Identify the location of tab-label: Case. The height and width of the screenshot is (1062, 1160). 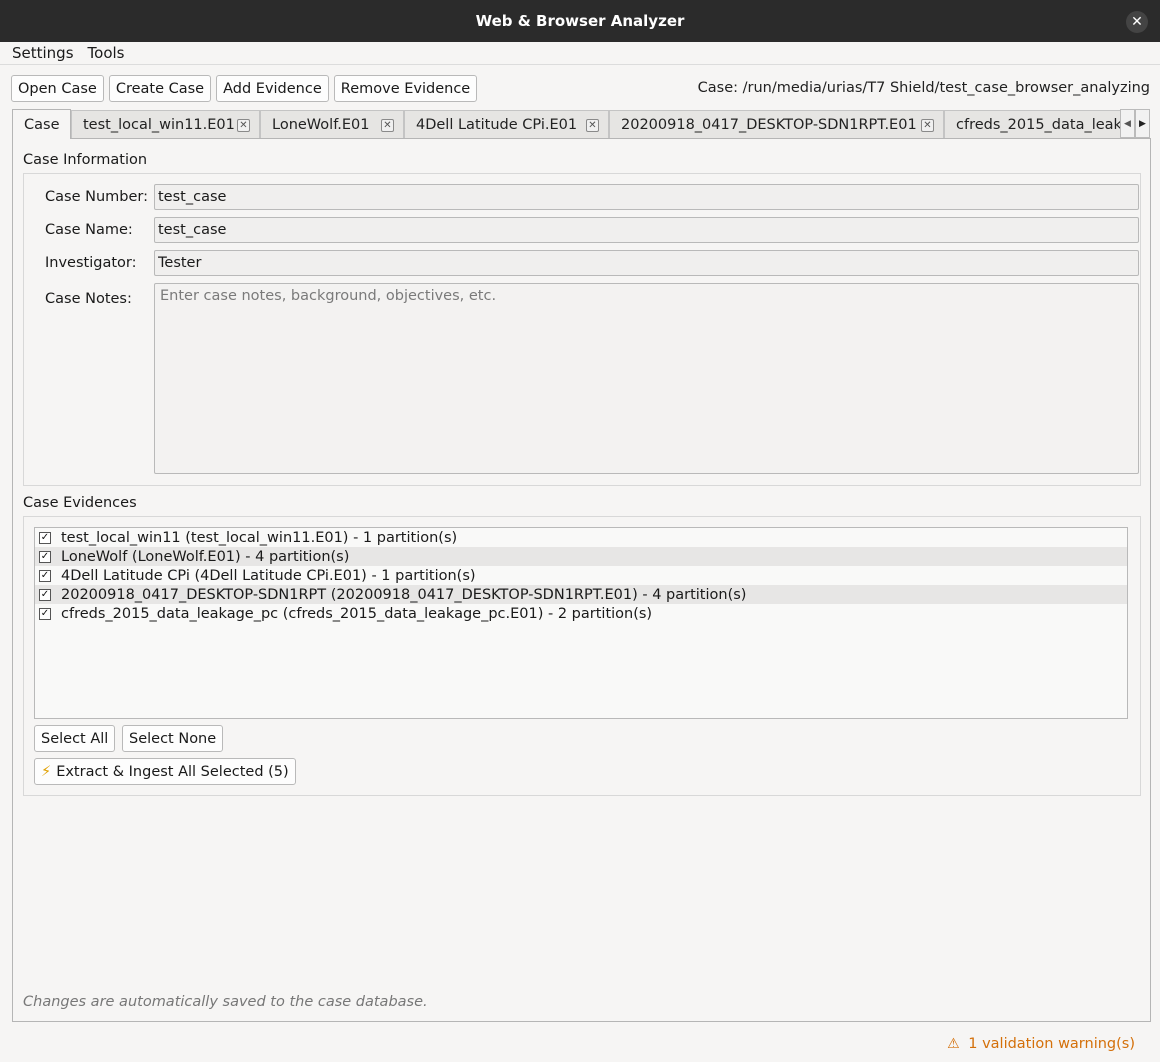
(42, 124).